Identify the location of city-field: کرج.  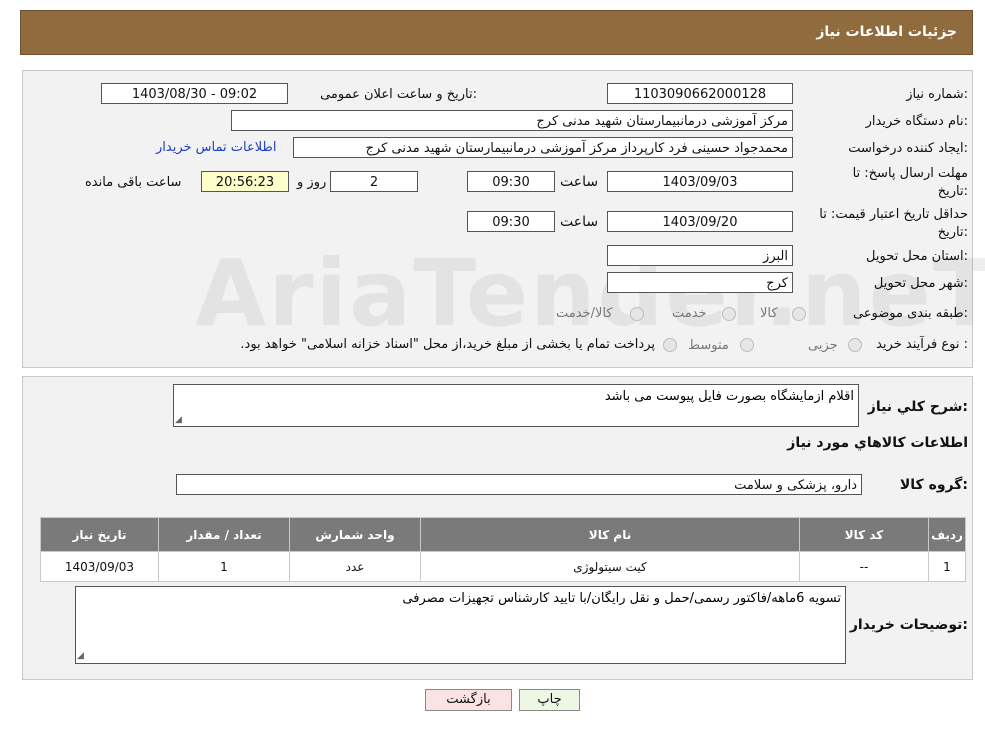
(700, 282).